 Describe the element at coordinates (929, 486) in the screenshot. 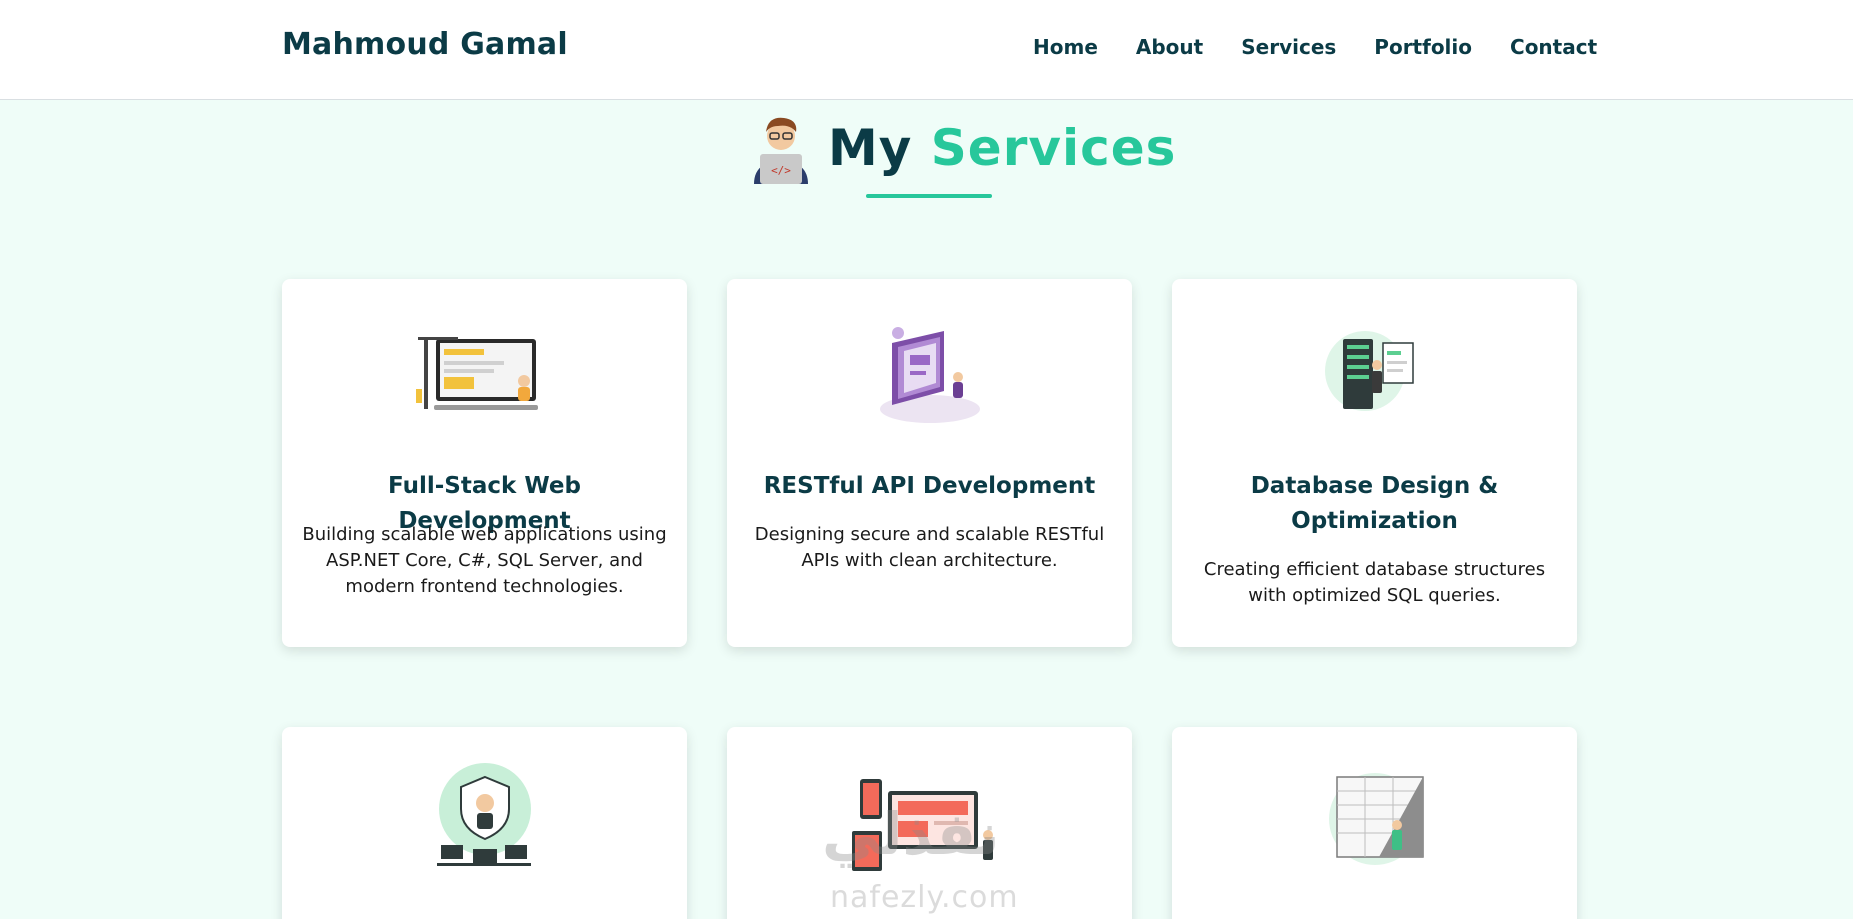

I see `service-title: RESTful API Development` at that location.